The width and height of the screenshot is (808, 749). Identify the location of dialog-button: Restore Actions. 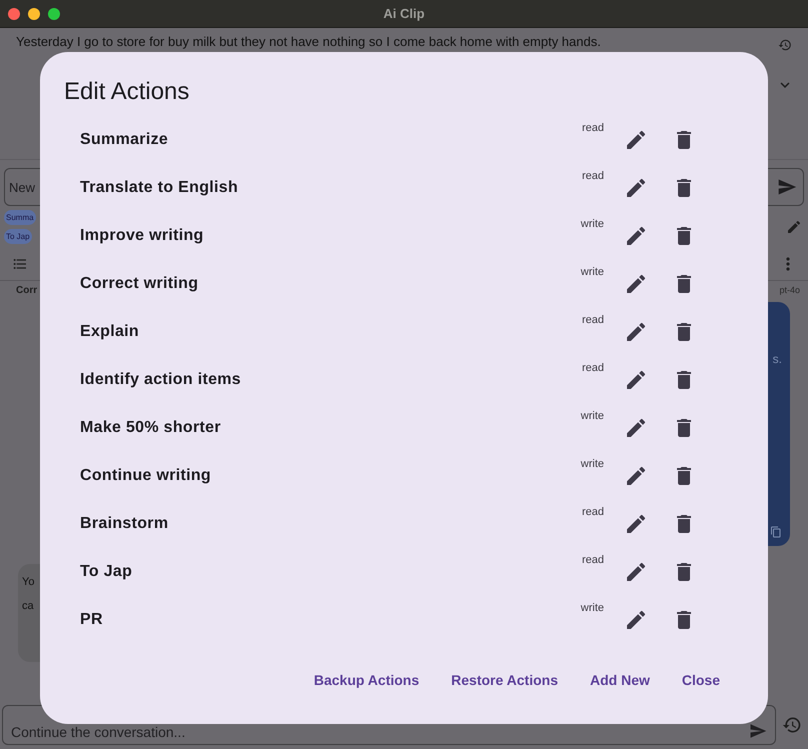
(504, 680).